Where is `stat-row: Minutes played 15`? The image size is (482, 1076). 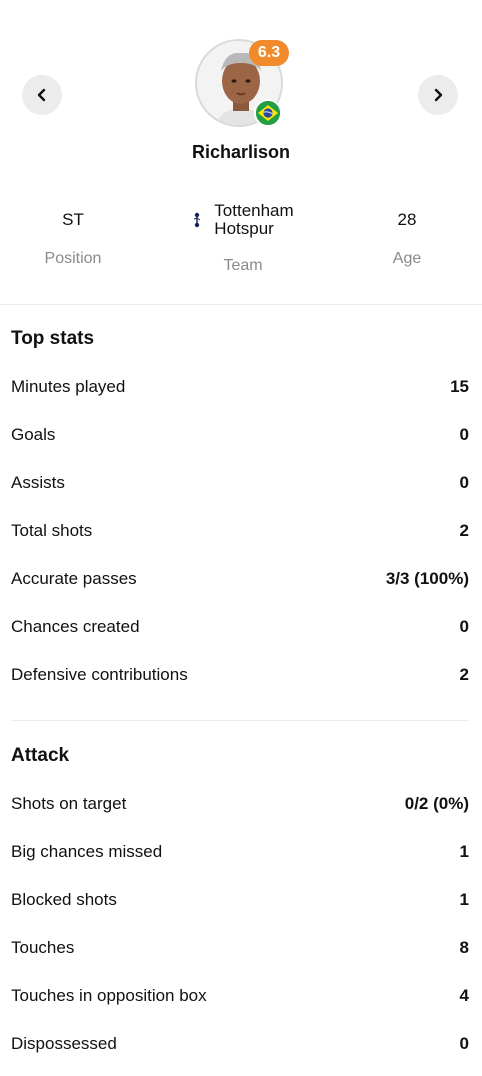
stat-row: Minutes played 15 is located at coordinates (240, 387).